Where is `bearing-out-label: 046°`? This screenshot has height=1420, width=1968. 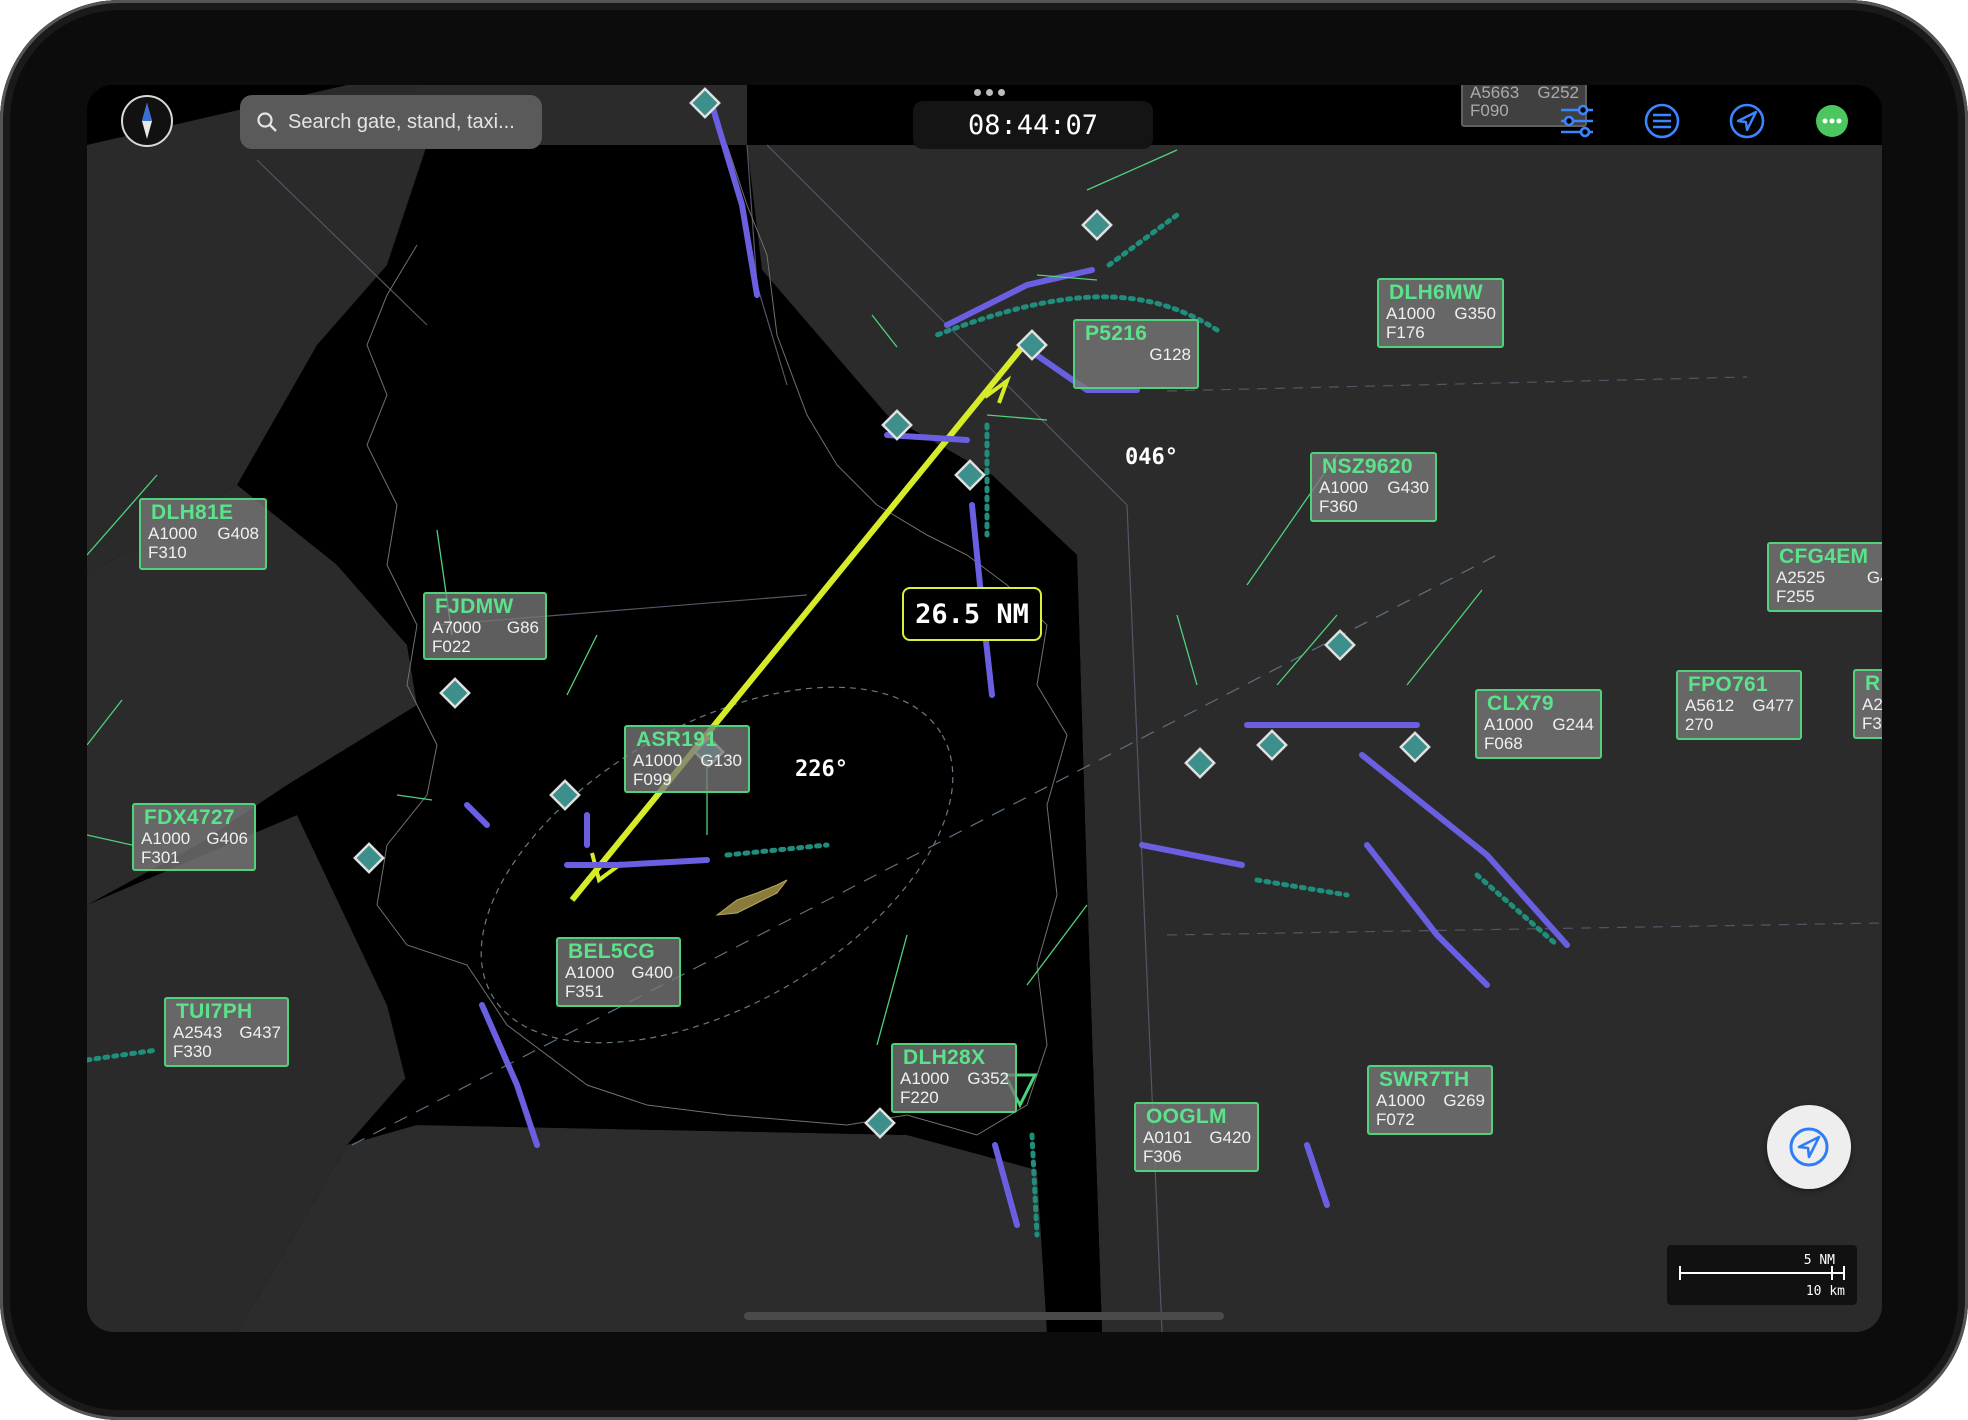
bearing-out-label: 046° is located at coordinates (1151, 457).